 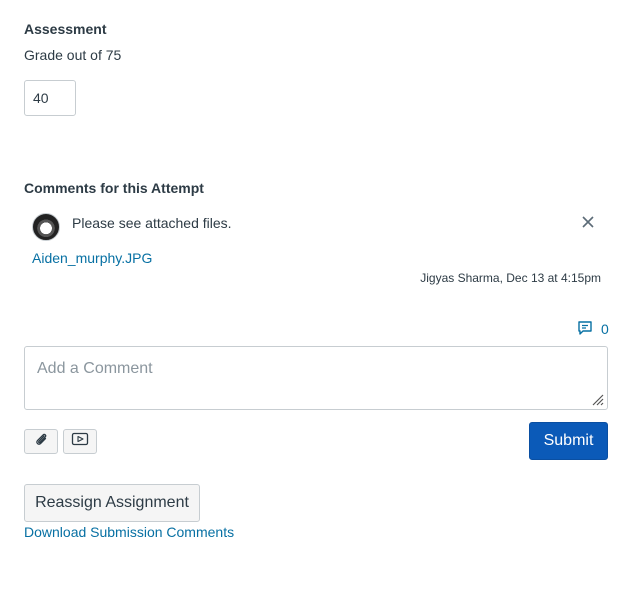 What do you see at coordinates (510, 278) in the screenshot?
I see `comment-meta: Jigyas Sharma, Dec 13 at 4:15pm` at bounding box center [510, 278].